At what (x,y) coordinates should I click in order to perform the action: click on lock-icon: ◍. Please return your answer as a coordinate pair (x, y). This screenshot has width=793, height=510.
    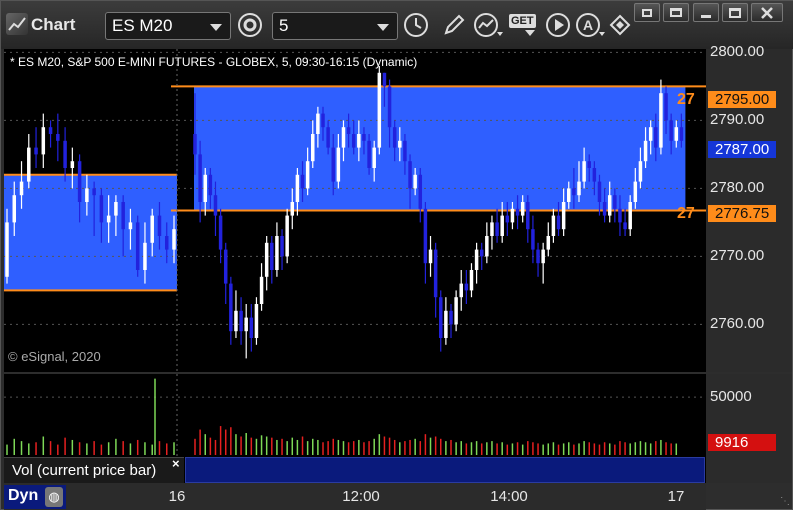
    Looking at the image, I should click on (54, 497).